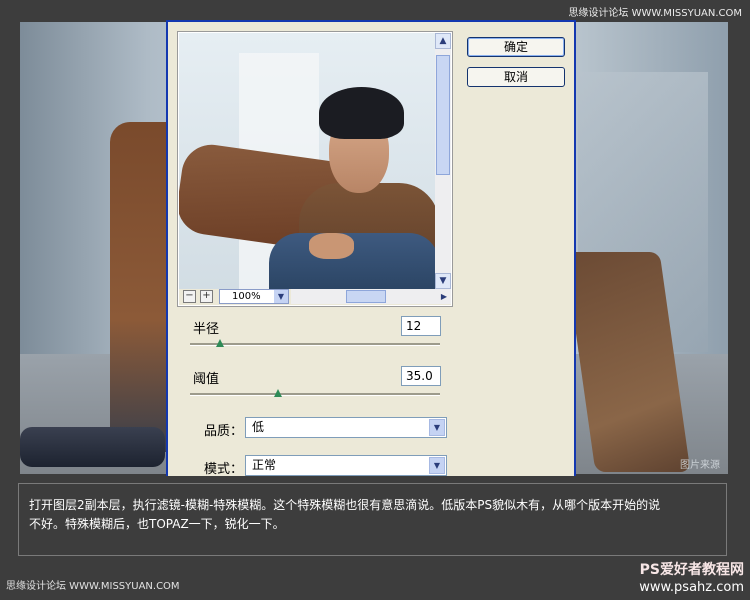  I want to click on bottom-left-credit: 思缘设计论坛 WWW.MISSYUAN.COM, so click(93, 586).